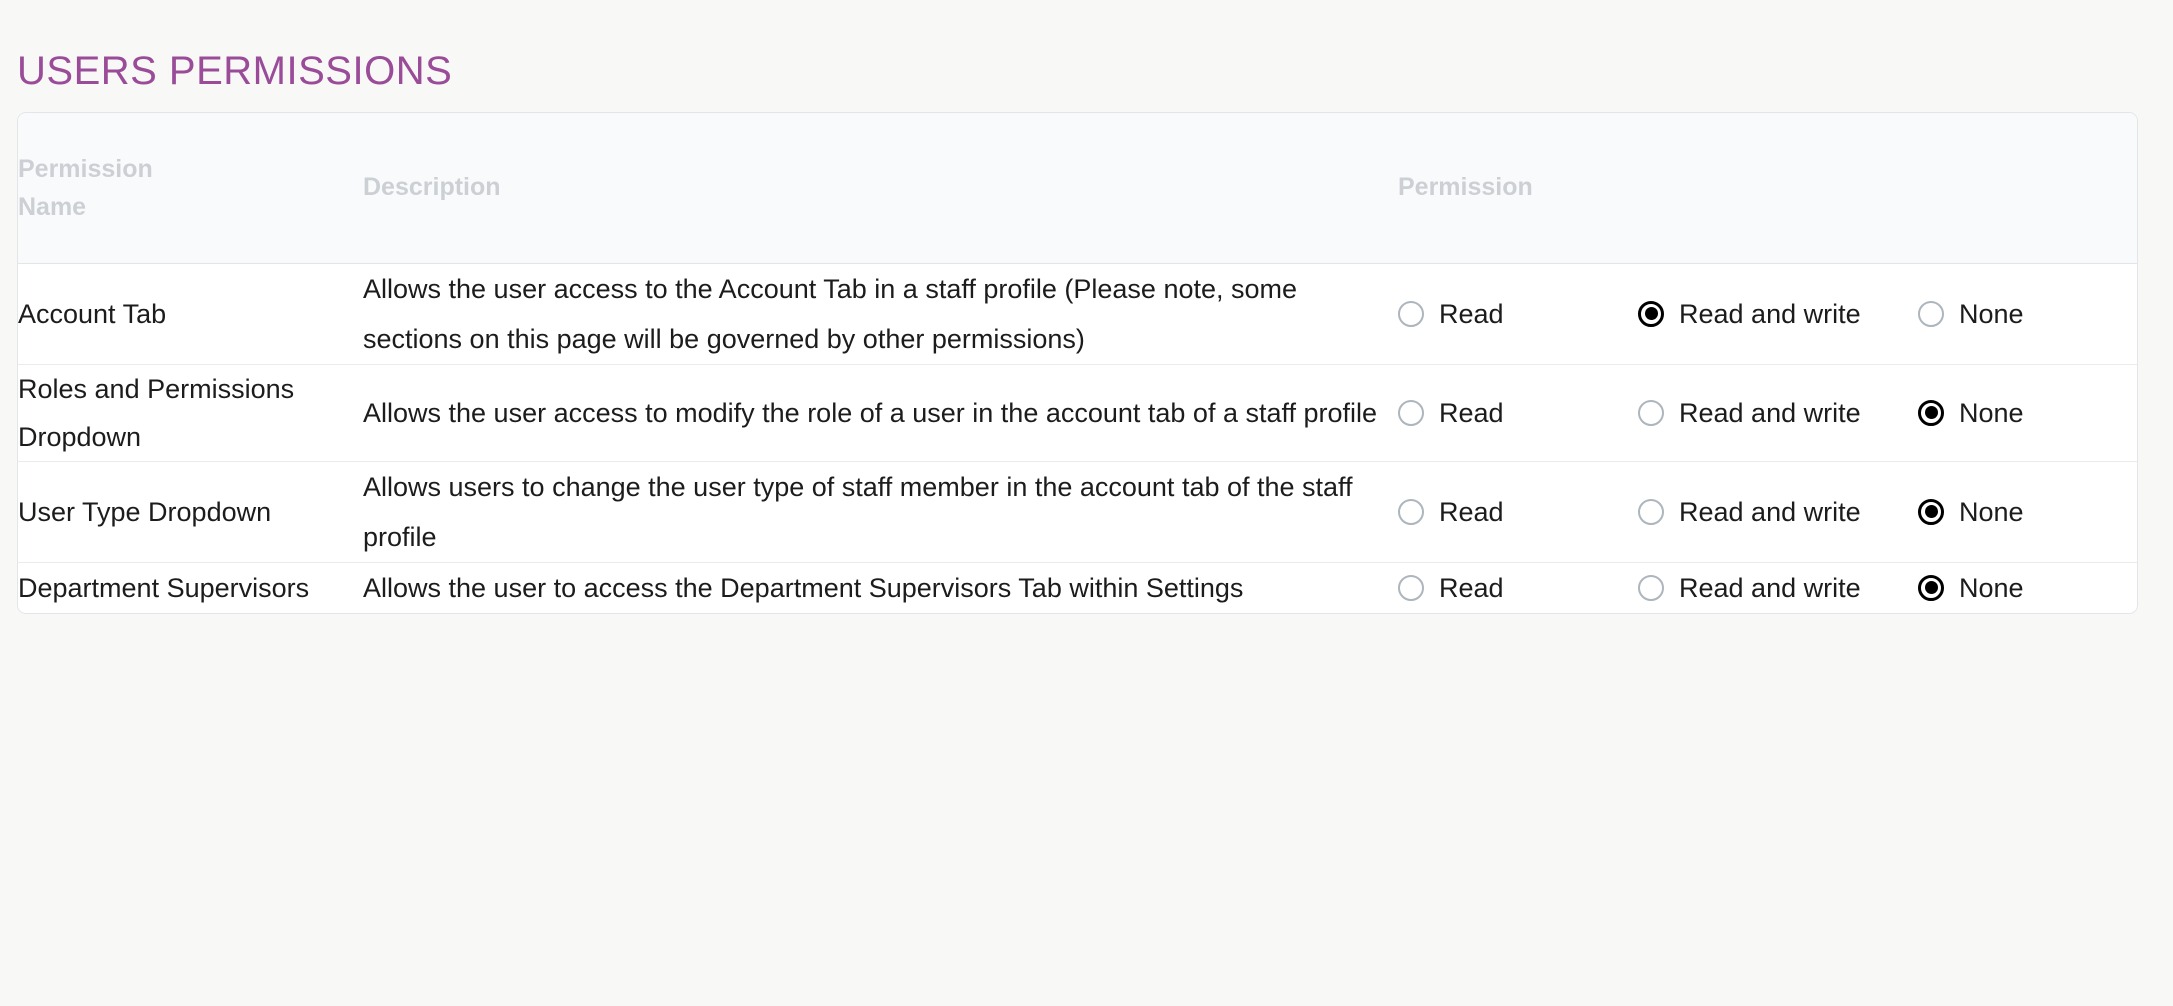 The height and width of the screenshot is (1006, 2173). I want to click on permission-name-cell: User Type Dropdown, so click(145, 511).